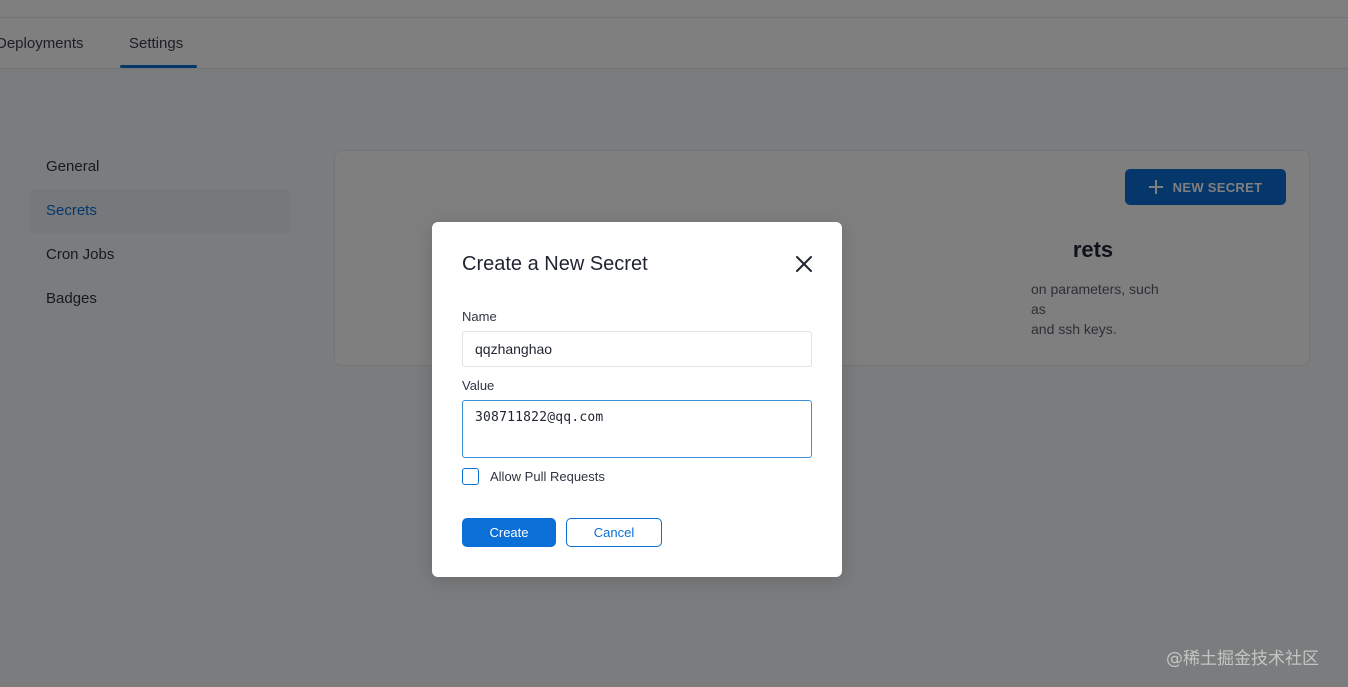  Describe the element at coordinates (1242, 659) in the screenshot. I see `watermark: @稀土掘金技术社区` at that location.